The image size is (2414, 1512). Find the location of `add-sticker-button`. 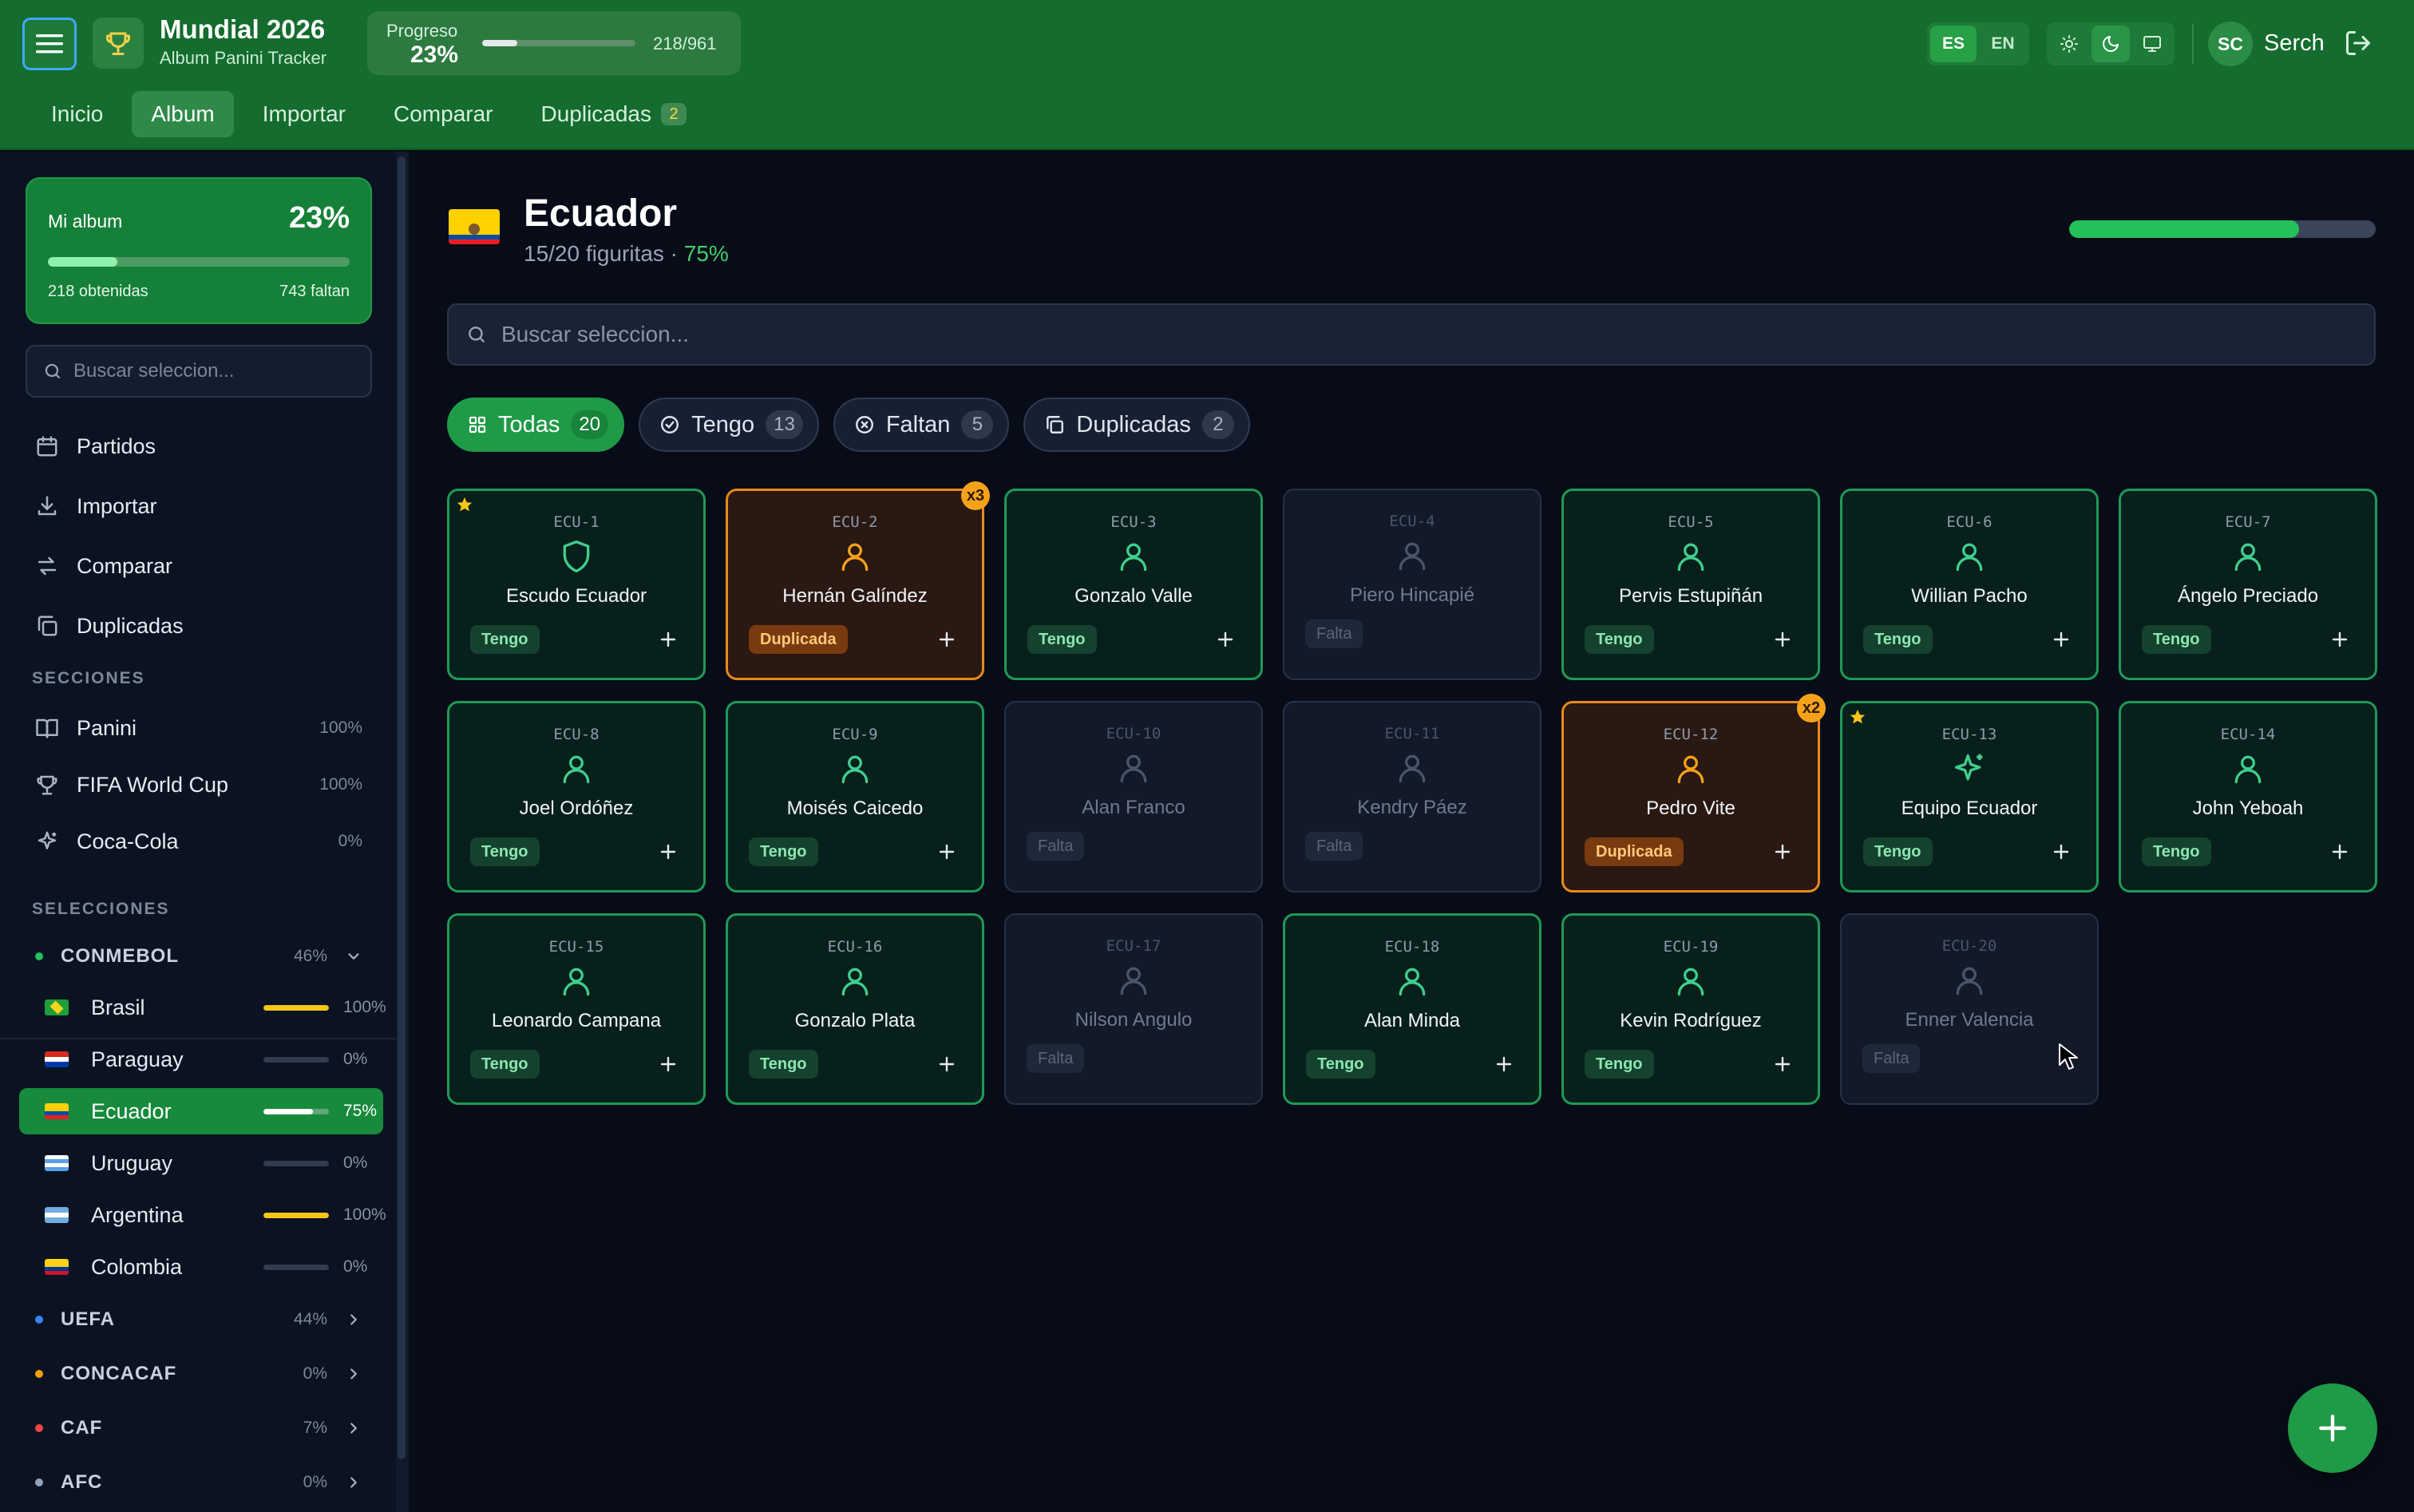

add-sticker-button is located at coordinates (2332, 1428).